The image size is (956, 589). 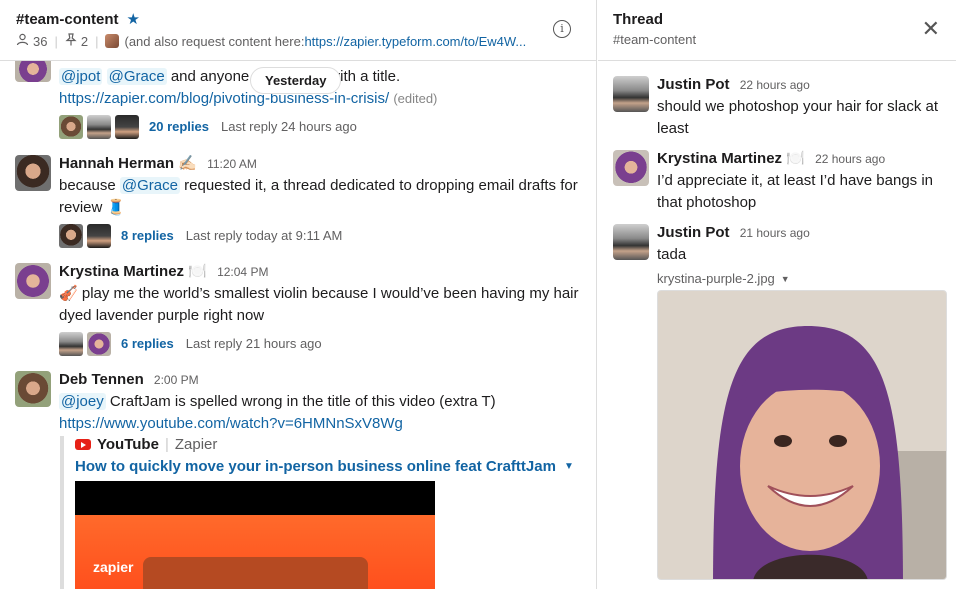 I want to click on last-reply: Last reply today at 9:11 AM, so click(x=264, y=235).